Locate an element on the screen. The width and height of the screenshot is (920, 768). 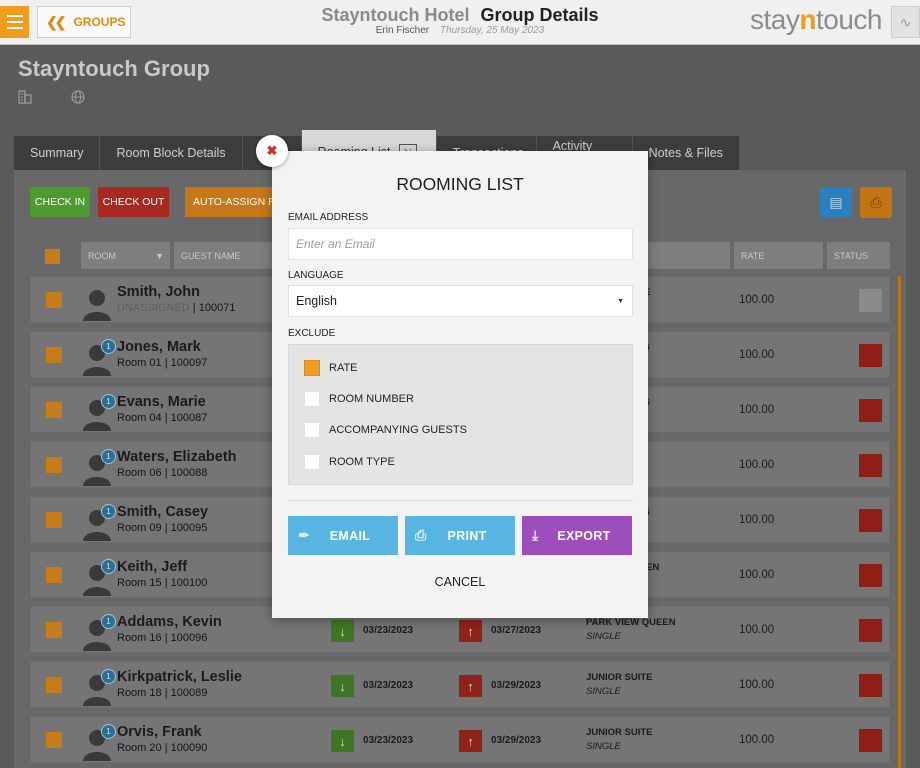
check-out-button: CHECK OUT is located at coordinates (133, 202).